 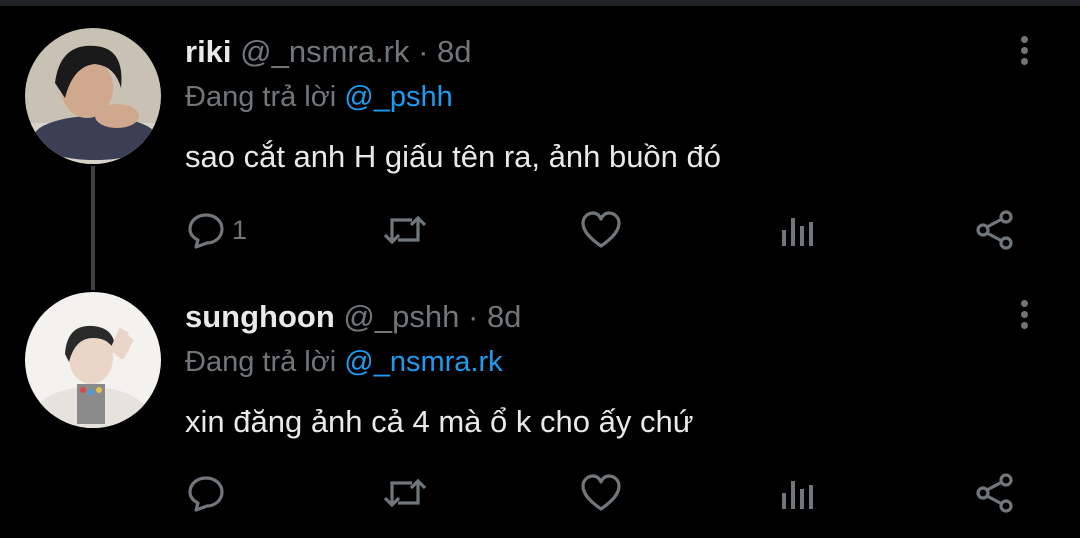 I want to click on replying-to-line: Đang trả lời @_pshh, so click(x=319, y=97).